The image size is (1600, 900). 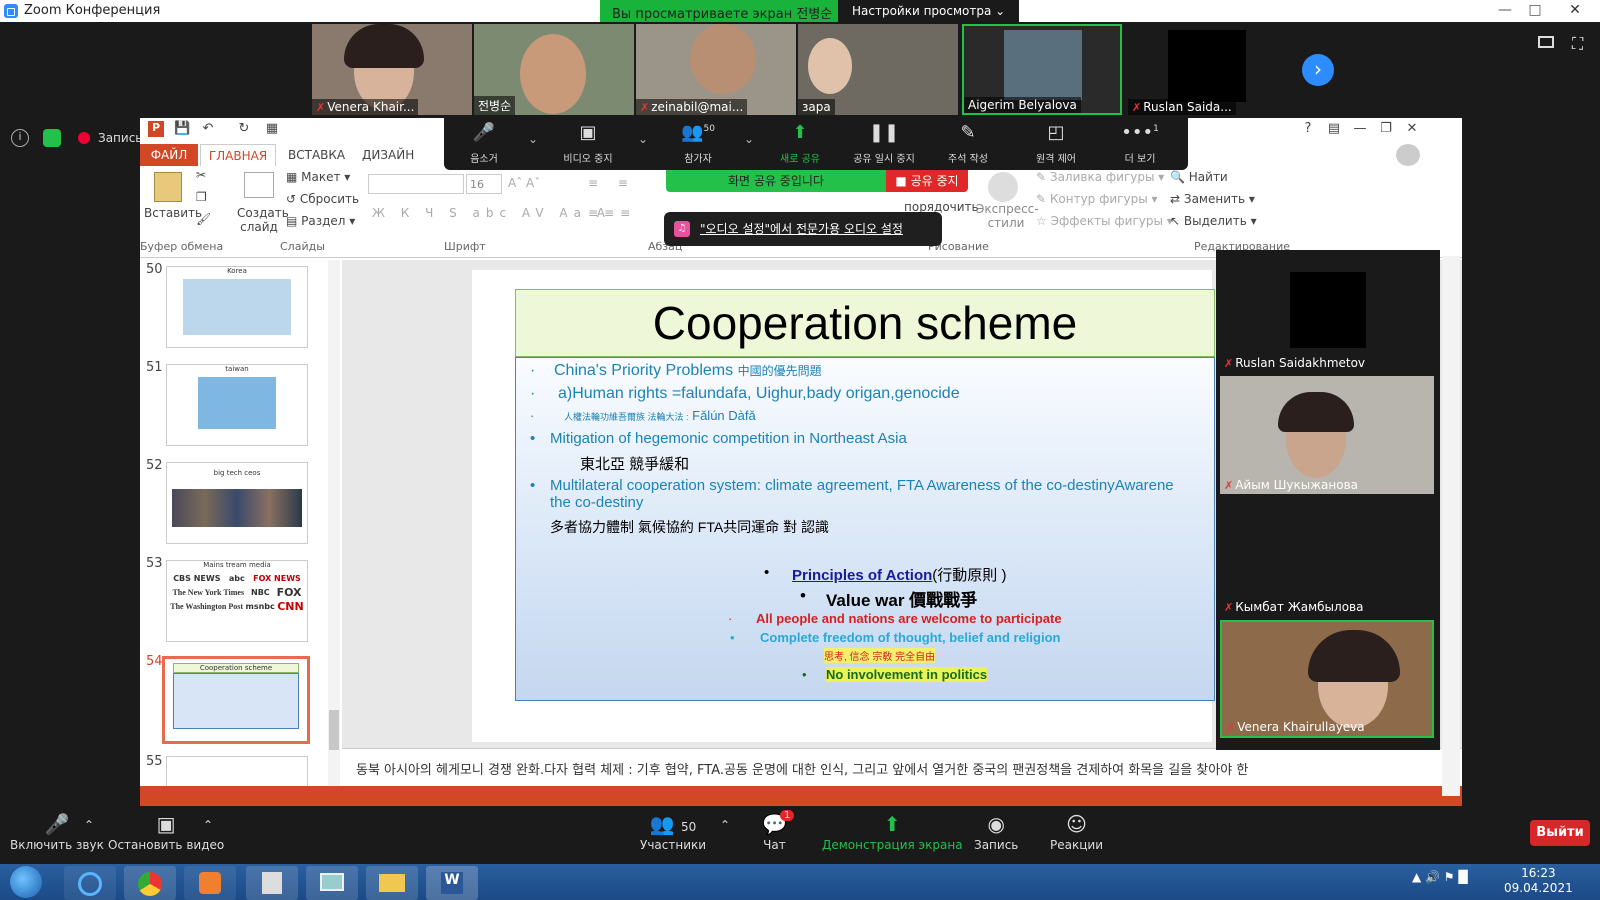 I want to click on copy-icon: ❐, so click(x=201, y=197).